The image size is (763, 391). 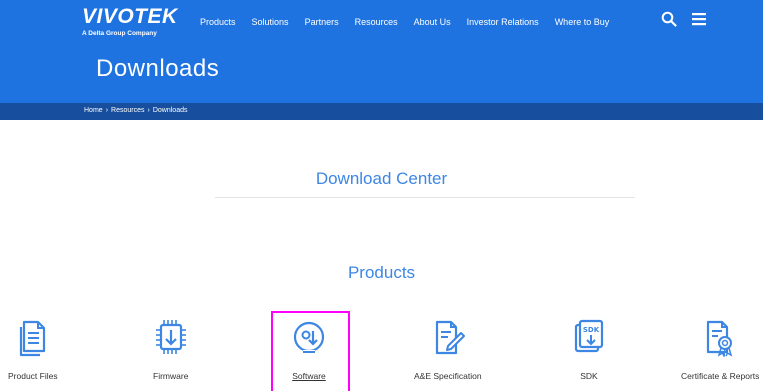 I want to click on category-label: Product Files, so click(x=33, y=376).